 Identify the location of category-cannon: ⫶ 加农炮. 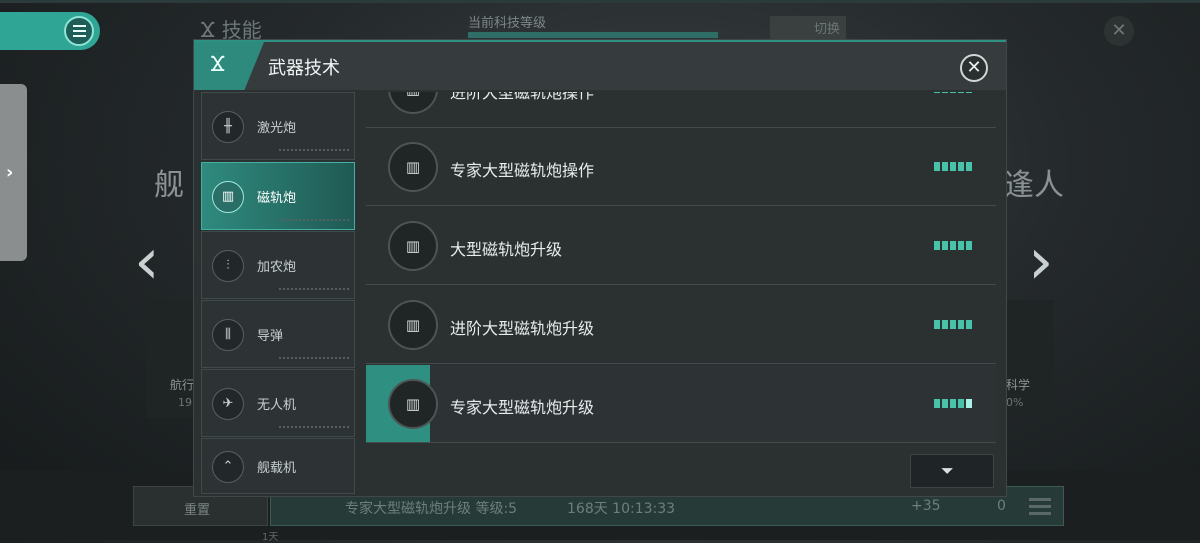
(278, 265).